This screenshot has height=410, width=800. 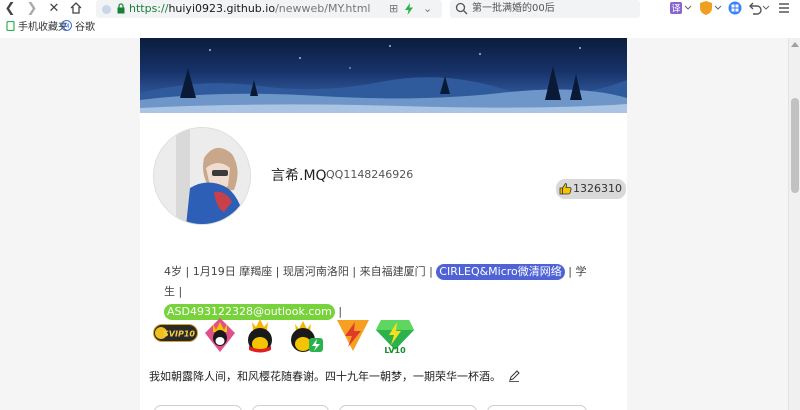 What do you see at coordinates (220, 335) in the screenshot?
I see `crown-penguin-badge` at bounding box center [220, 335].